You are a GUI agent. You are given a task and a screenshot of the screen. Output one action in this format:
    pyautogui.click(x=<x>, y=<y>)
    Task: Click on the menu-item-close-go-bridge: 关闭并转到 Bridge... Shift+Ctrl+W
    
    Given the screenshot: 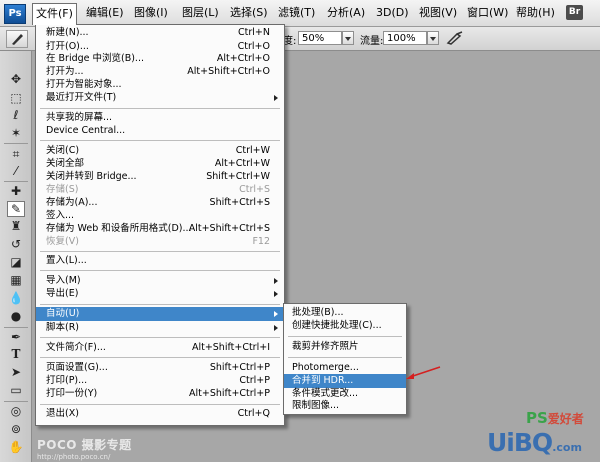 What is the action you would take?
    pyautogui.click(x=160, y=177)
    